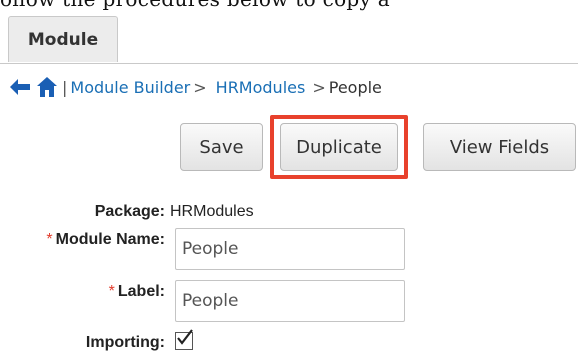 The width and height of the screenshot is (578, 352). Describe the element at coordinates (130, 87) in the screenshot. I see `breadcrumb-link-module-builder: Module Builder` at that location.